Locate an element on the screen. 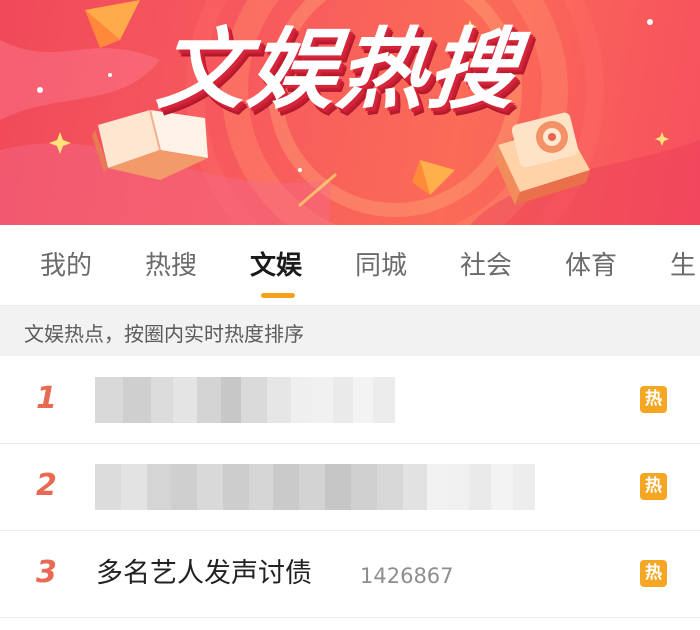 The image size is (700, 630). list-item: 3 多名艺人发声讨债 1426867 热 is located at coordinates (350, 574).